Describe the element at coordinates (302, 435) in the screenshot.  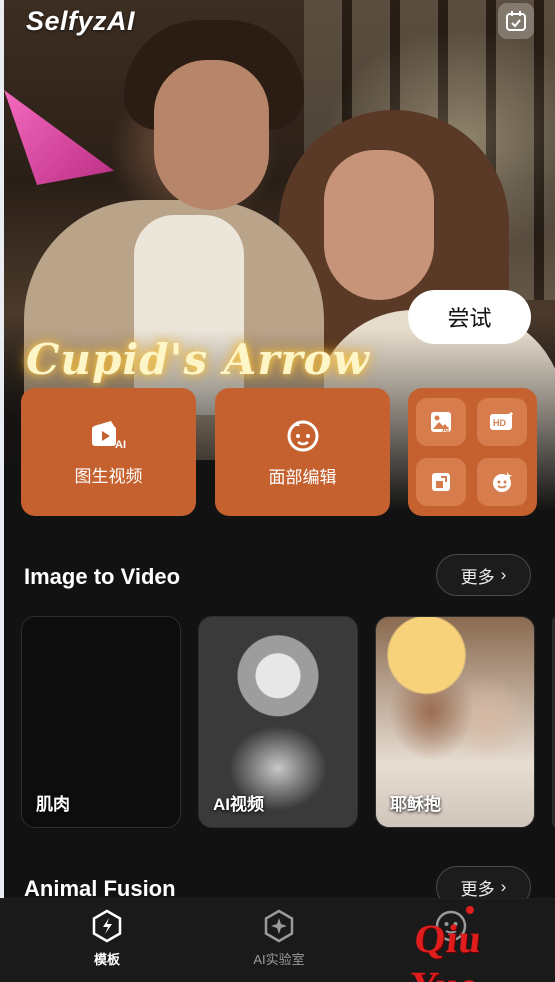
I see `face-edit-icon` at that location.